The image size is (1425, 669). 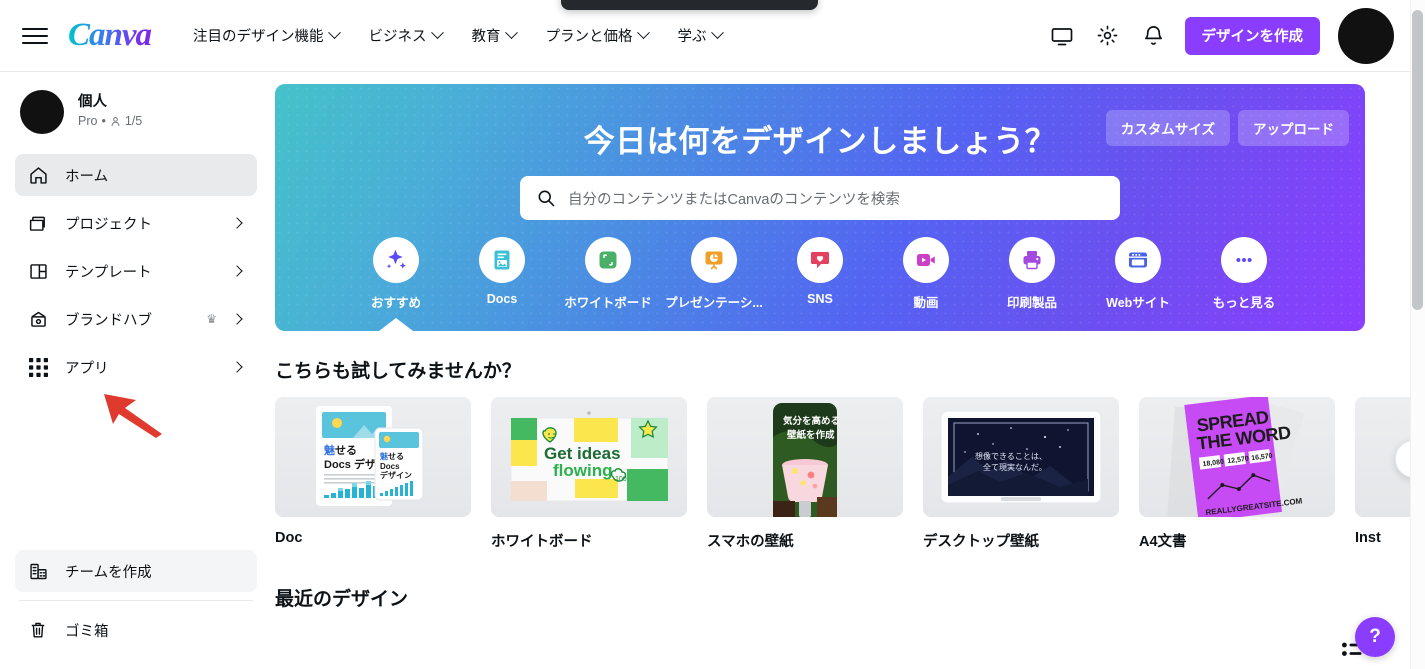 What do you see at coordinates (1138, 303) in the screenshot?
I see `category-label: Webサイト` at bounding box center [1138, 303].